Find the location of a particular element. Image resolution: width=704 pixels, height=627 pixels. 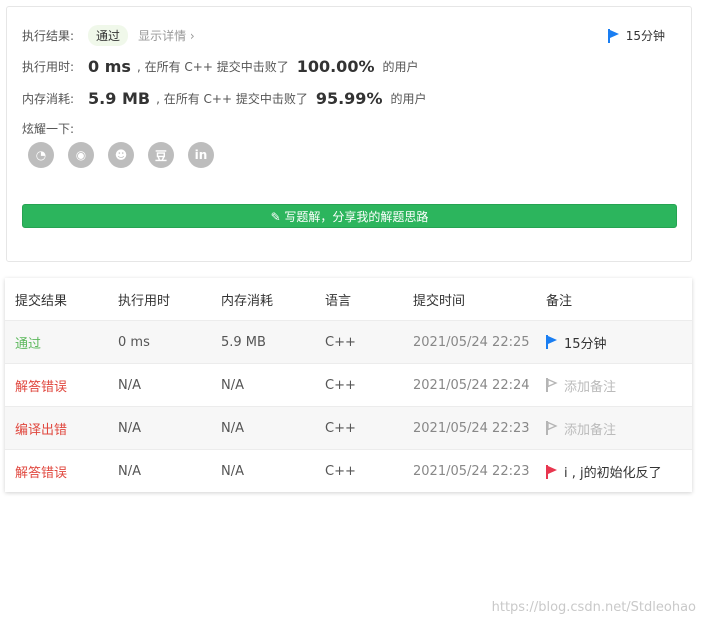

runtime-row: 执行用时: 0 ms , 在所有 C++ 提交中击败了 100.00% 的用户 is located at coordinates (220, 66).